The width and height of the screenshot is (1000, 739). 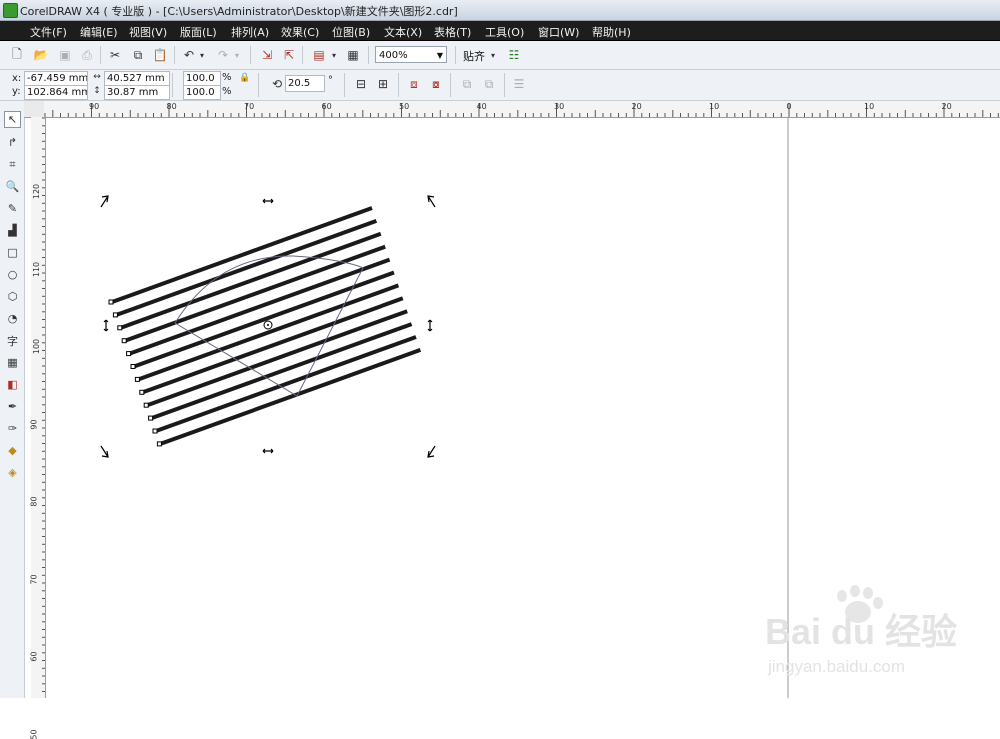 What do you see at coordinates (319, 55) in the screenshot?
I see `application-launcher-icon: ▤` at bounding box center [319, 55].